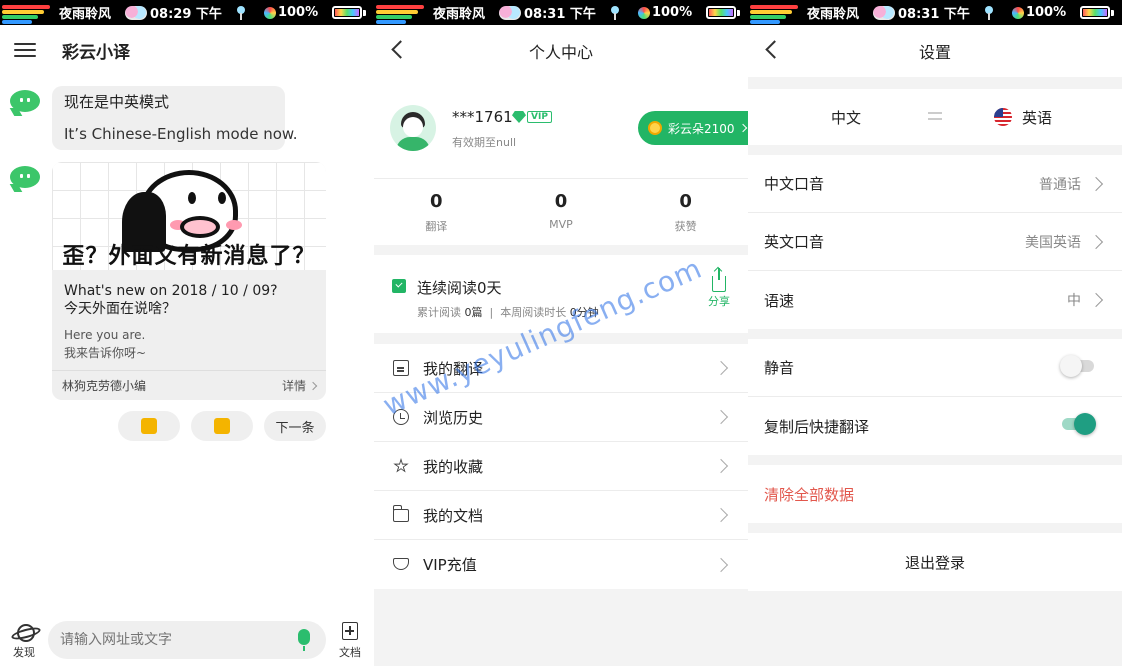 The width and height of the screenshot is (1122, 666). Describe the element at coordinates (300, 385) in the screenshot. I see `card-detail-link: 详情` at that location.